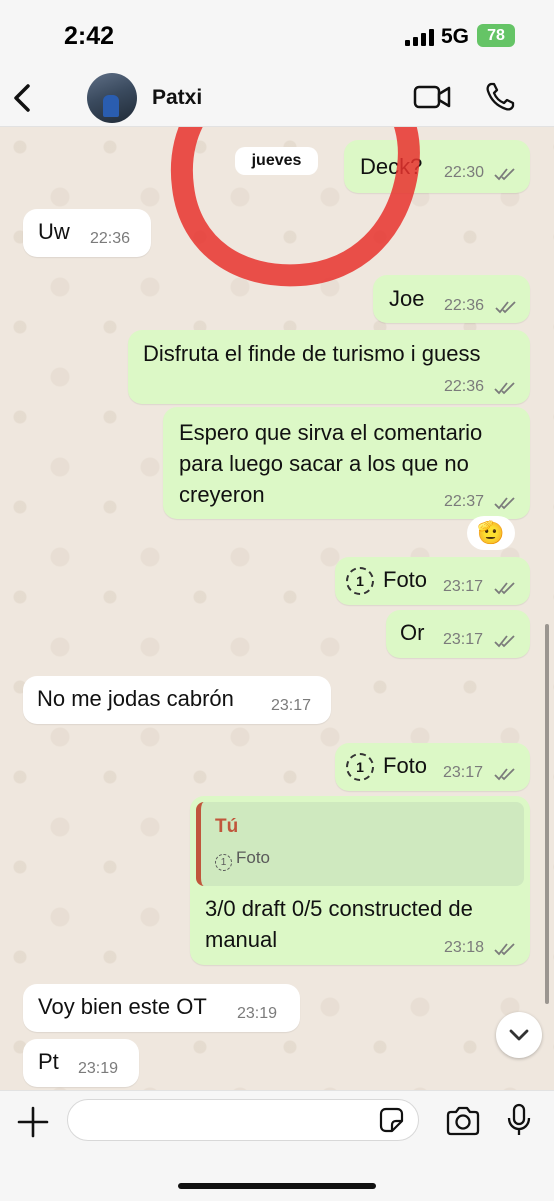  Describe the element at coordinates (391, 1120) in the screenshot. I see `sticker-icon` at that location.